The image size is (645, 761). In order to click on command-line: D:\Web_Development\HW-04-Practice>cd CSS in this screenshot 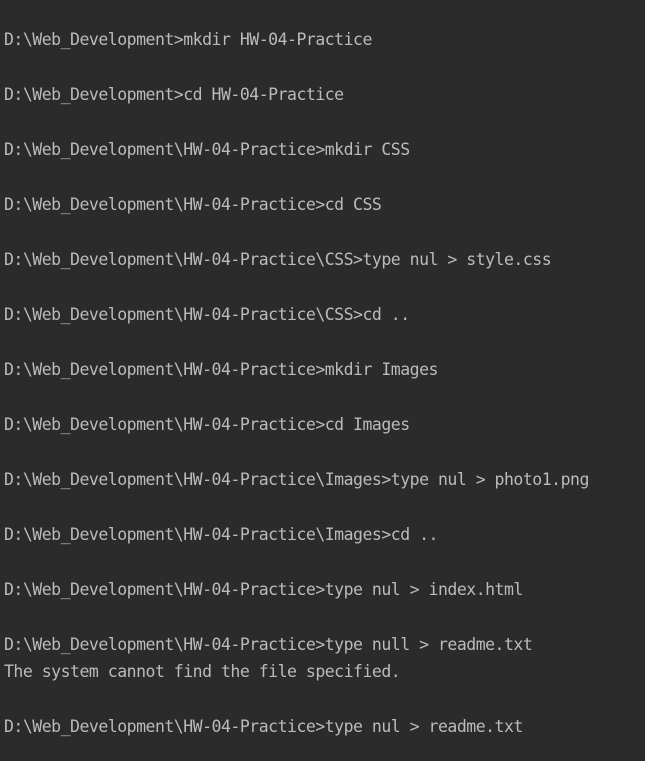, I will do `click(193, 204)`.